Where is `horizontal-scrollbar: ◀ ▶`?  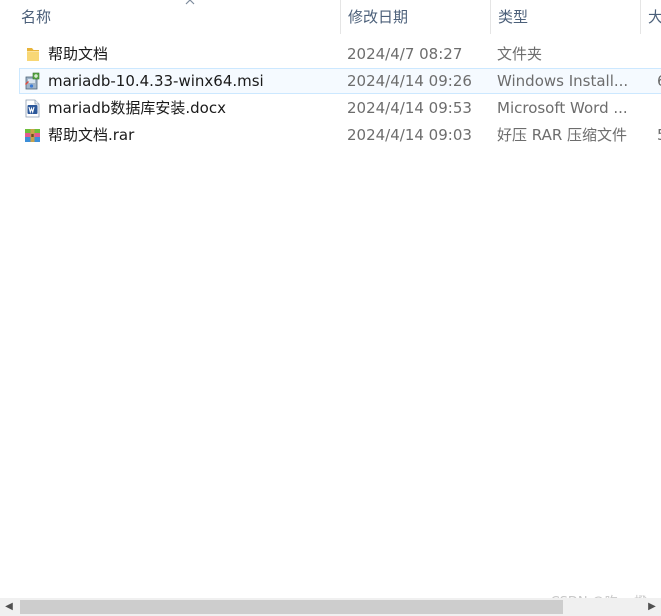 horizontal-scrollbar: ◀ ▶ is located at coordinates (330, 607).